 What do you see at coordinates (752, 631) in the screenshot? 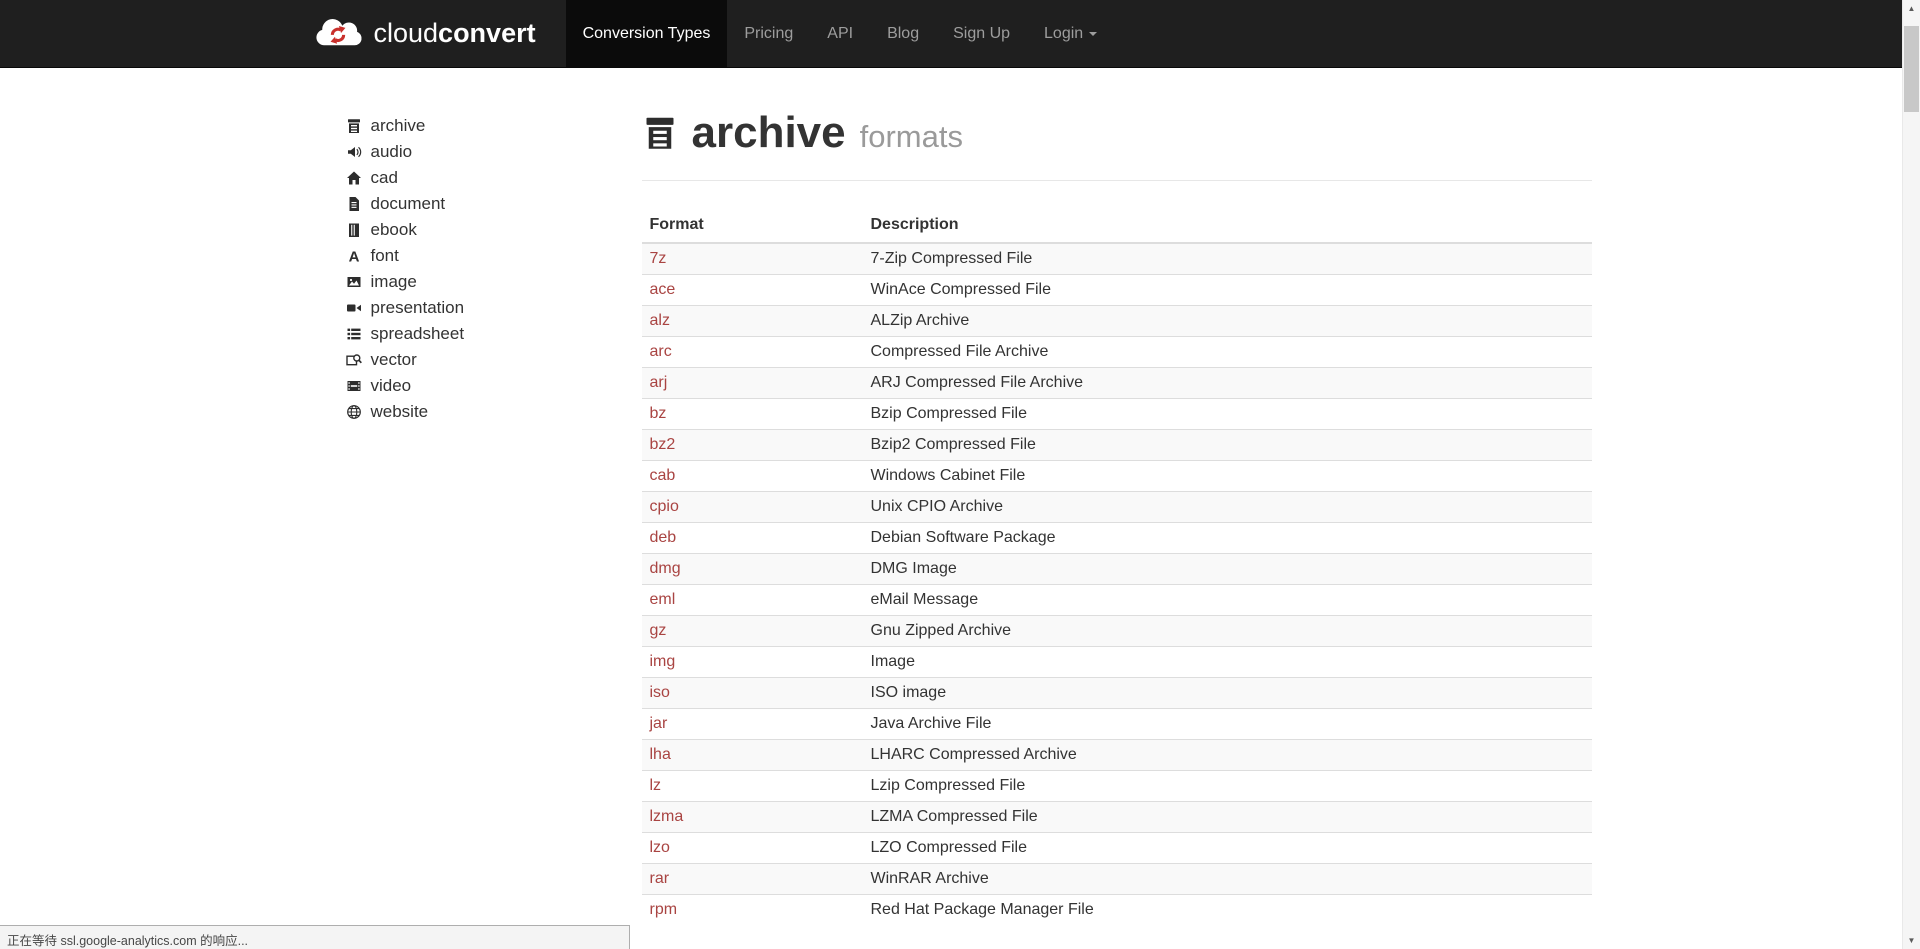
I see `format-cell: gz` at bounding box center [752, 631].